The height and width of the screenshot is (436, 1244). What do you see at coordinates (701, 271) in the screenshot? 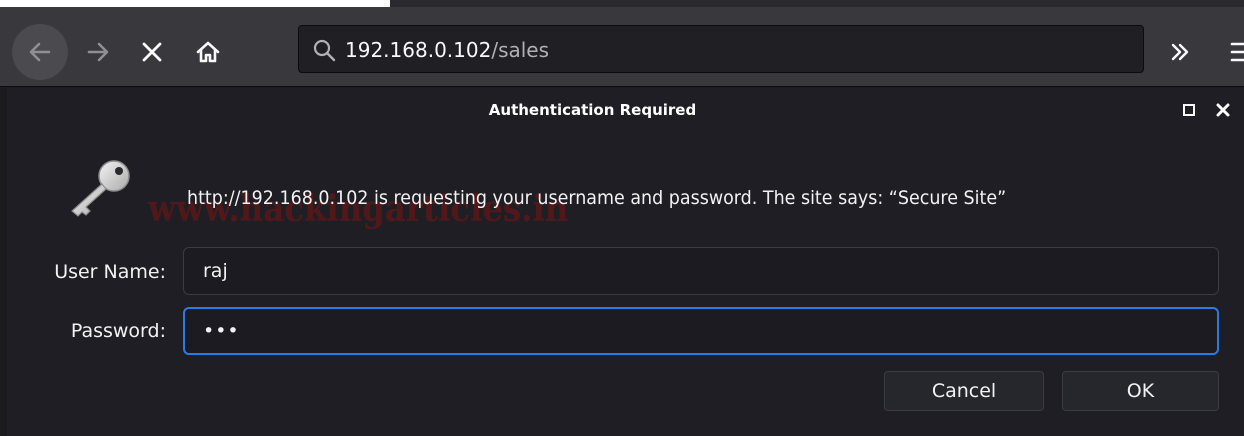
I see `username-field: raj` at bounding box center [701, 271].